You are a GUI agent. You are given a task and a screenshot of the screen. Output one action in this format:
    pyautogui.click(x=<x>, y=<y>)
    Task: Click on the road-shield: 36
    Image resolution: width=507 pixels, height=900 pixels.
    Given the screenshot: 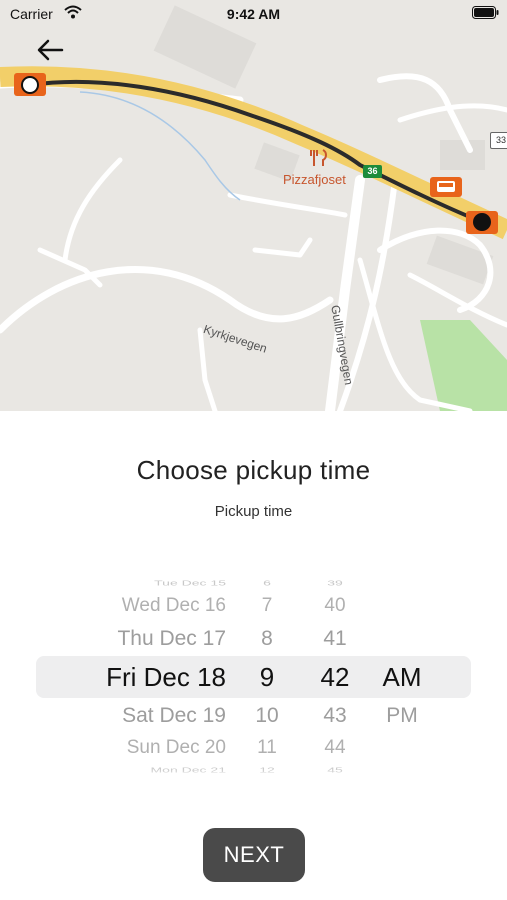 What is the action you would take?
    pyautogui.click(x=372, y=171)
    